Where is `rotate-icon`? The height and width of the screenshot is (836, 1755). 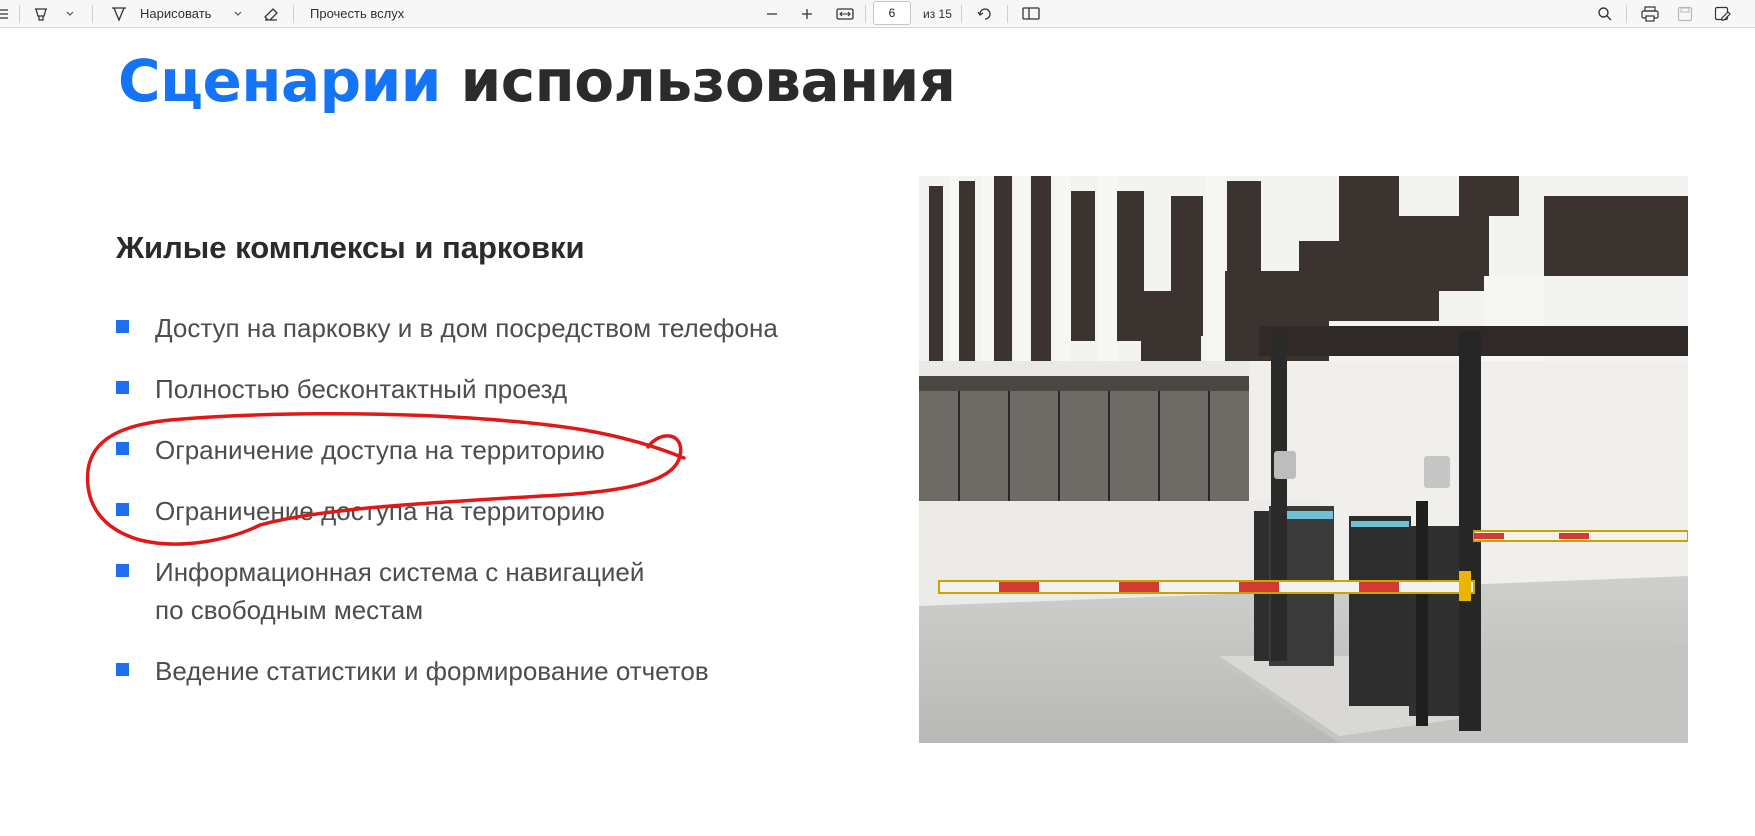 rotate-icon is located at coordinates (985, 13).